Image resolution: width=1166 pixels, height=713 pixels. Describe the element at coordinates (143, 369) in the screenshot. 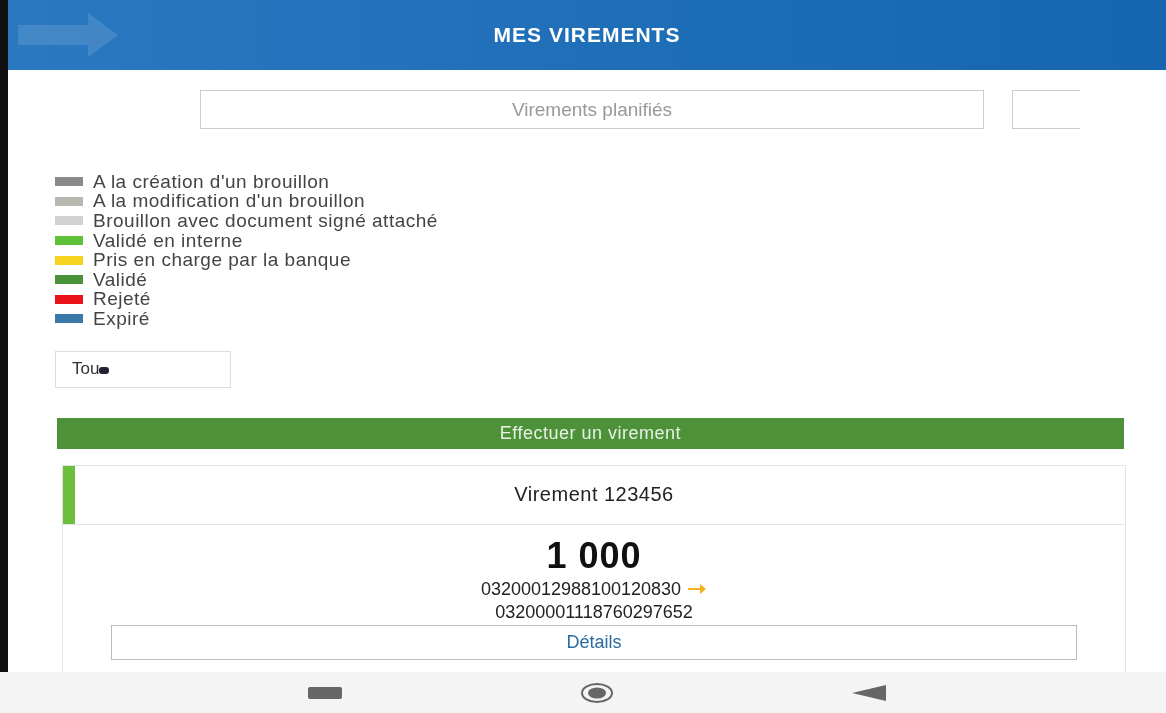

I see `filter-dropdown: Tou` at that location.